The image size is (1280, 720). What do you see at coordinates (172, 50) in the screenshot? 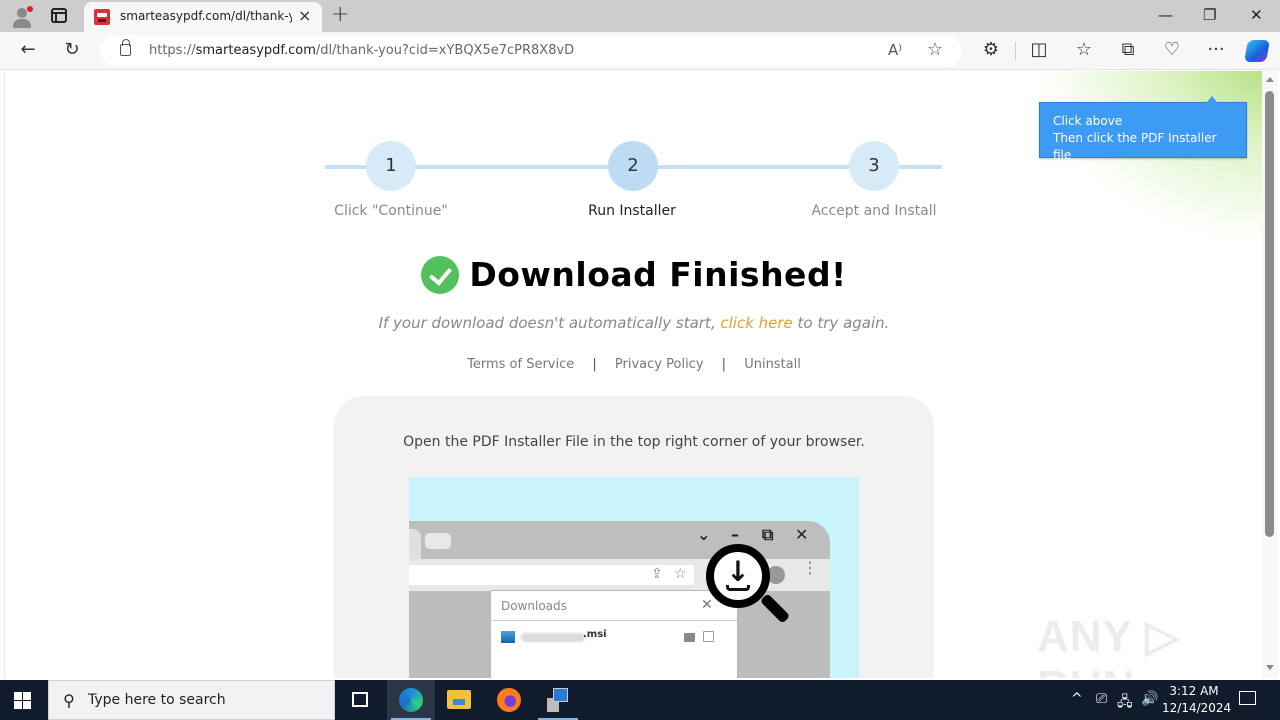
I see `url-scheme: https://` at bounding box center [172, 50].